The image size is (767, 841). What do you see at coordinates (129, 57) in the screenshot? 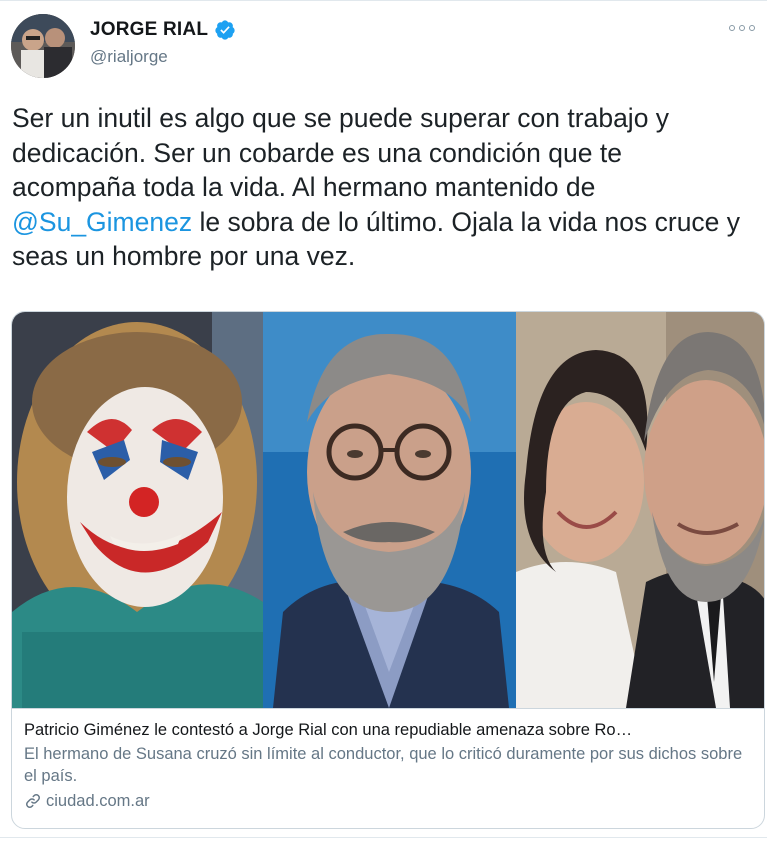
I see `author-handle: @rialjorge` at bounding box center [129, 57].